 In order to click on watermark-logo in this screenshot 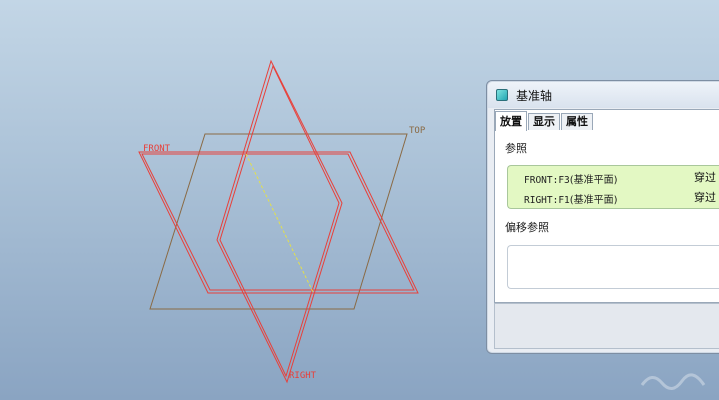, I will do `click(673, 379)`.